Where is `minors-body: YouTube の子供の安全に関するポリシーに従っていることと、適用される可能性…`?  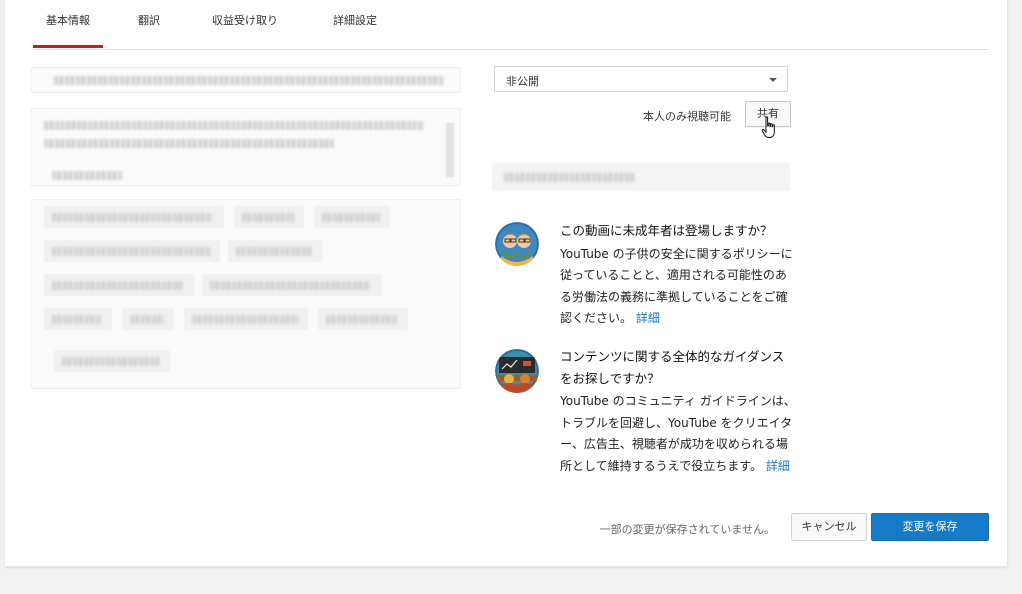
minors-body: YouTube の子供の安全に関するポリシーに従っていることと、適用される可能性… is located at coordinates (676, 286).